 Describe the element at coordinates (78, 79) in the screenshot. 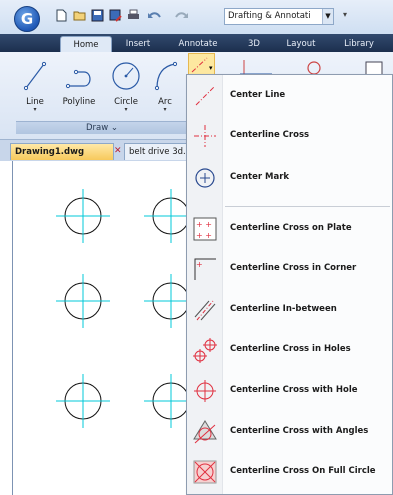

I see `polyline-icon` at that location.